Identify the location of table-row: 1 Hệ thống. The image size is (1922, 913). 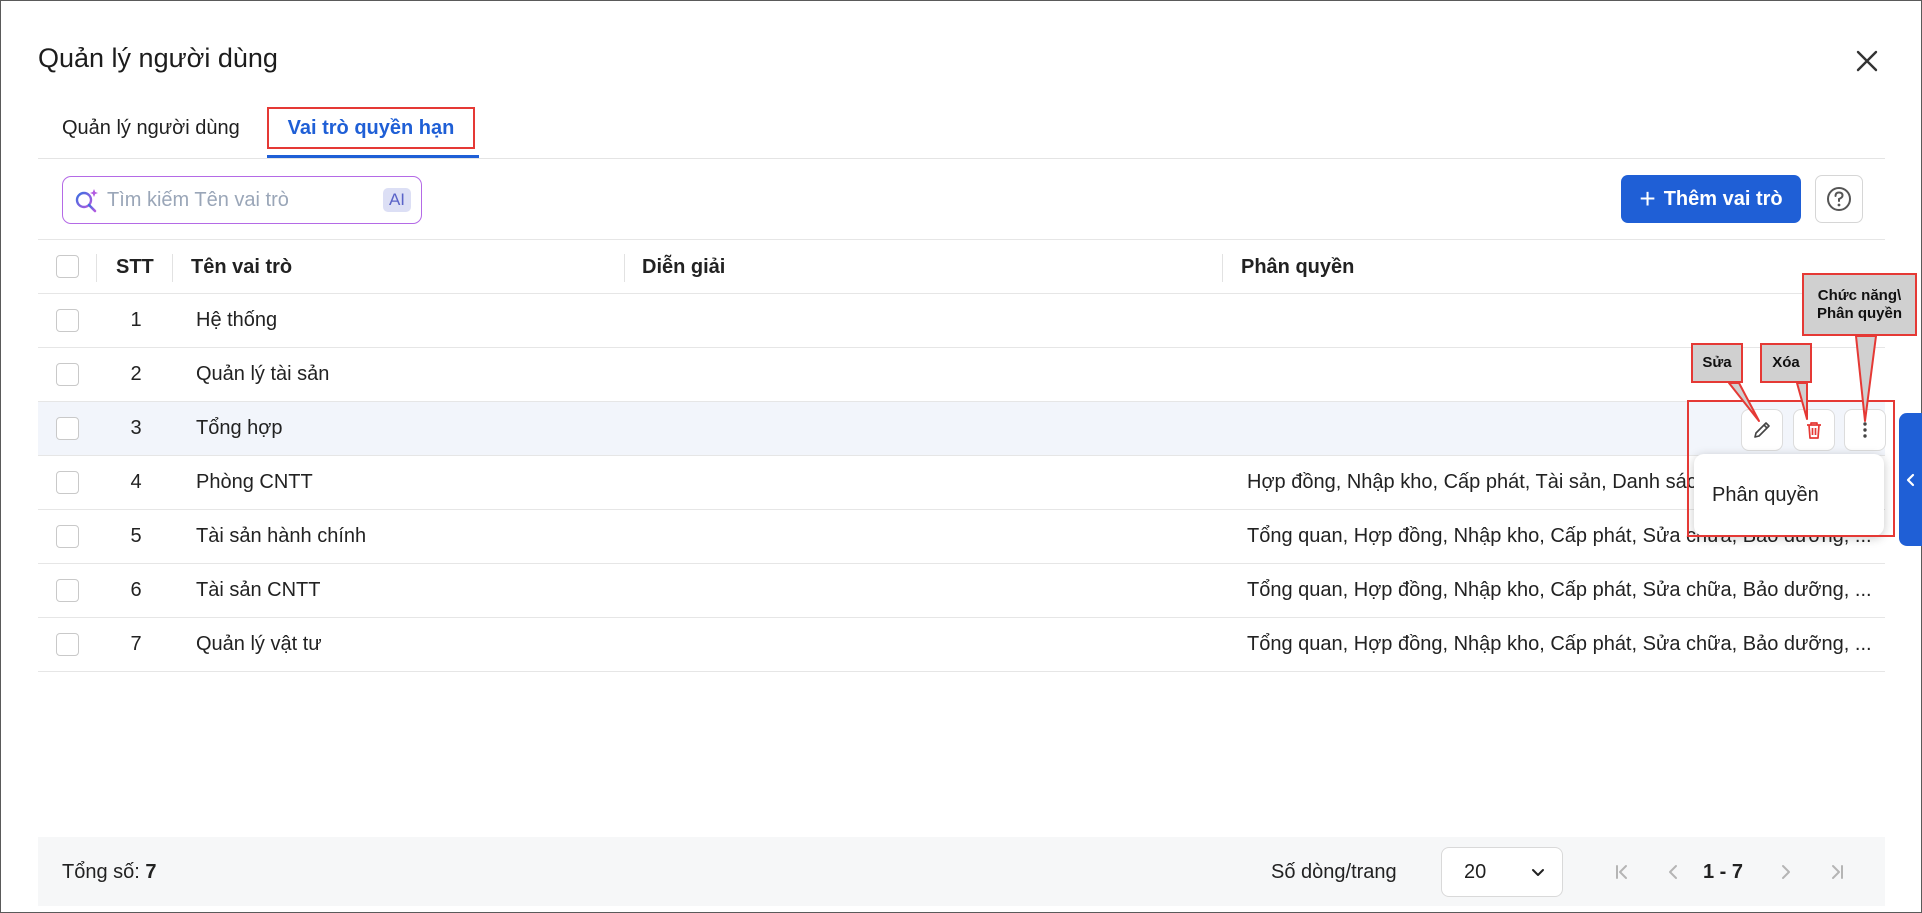
(961, 321).